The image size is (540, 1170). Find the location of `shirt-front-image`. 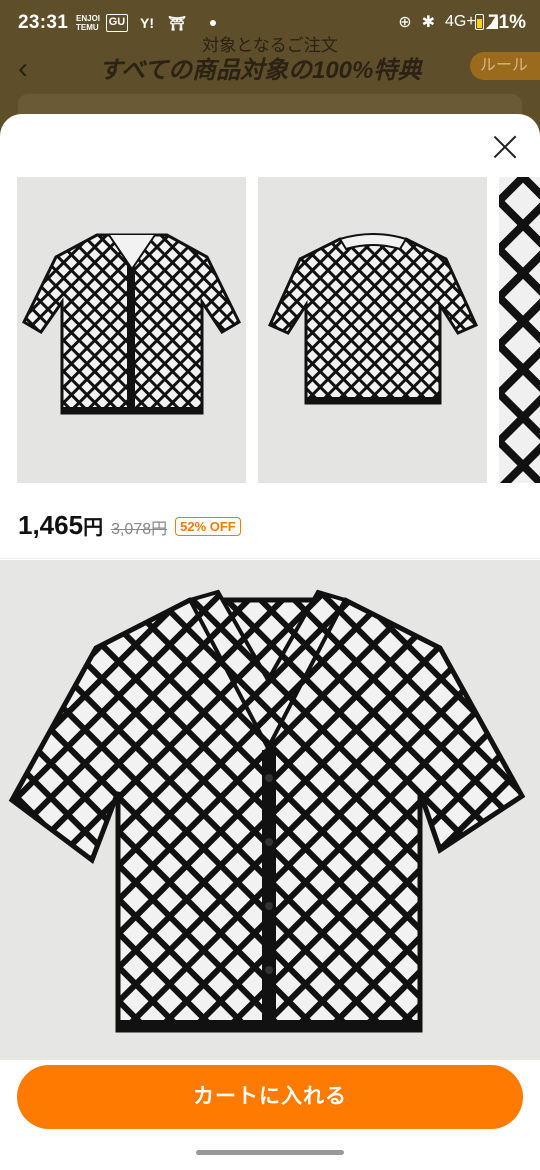

shirt-front-image is located at coordinates (131, 330).